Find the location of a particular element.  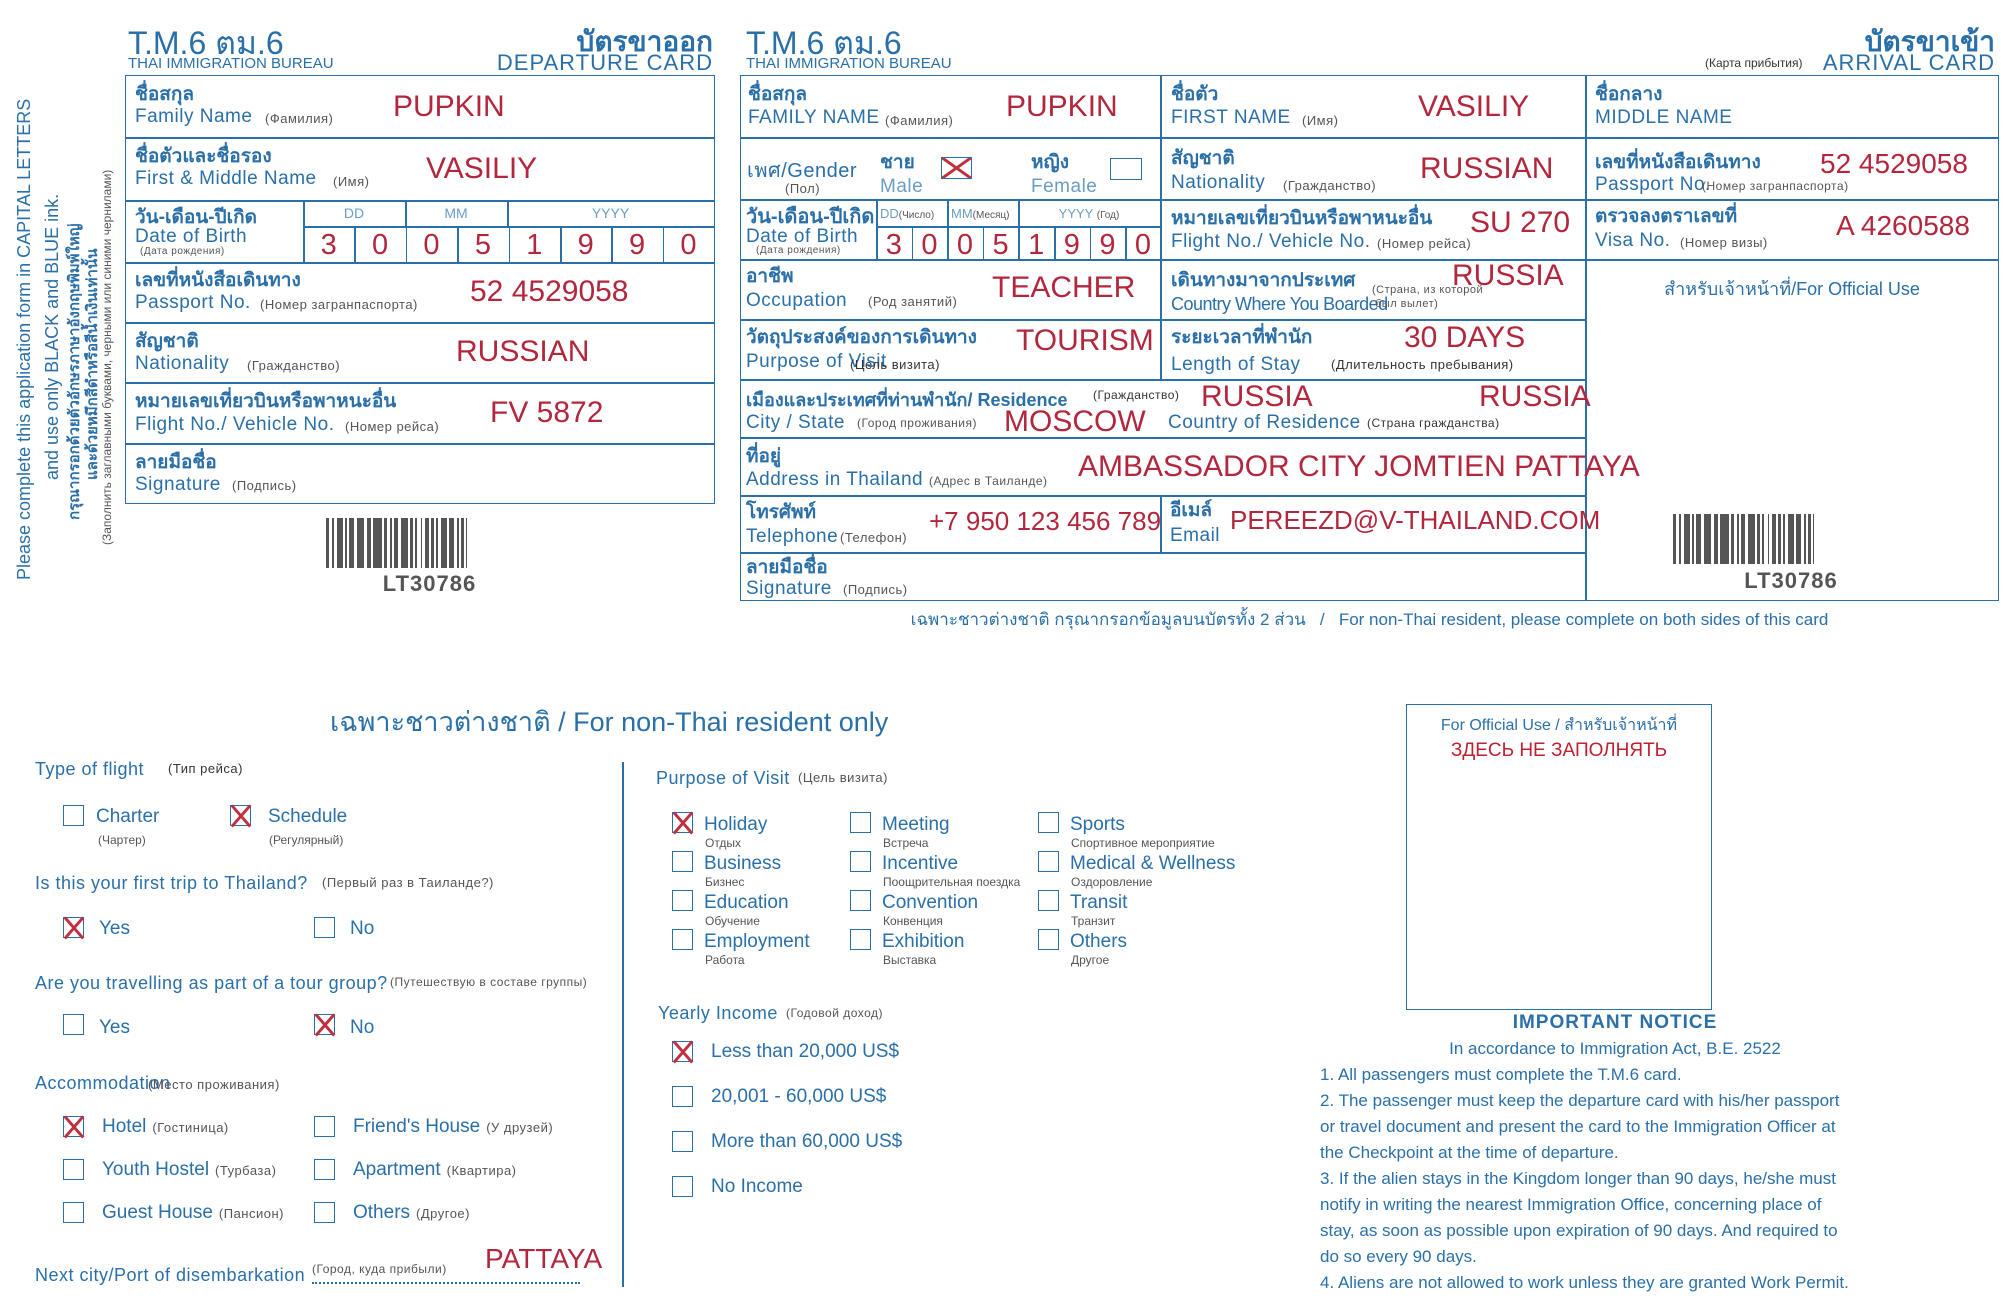

residence-ru-top: (Гражданство) is located at coordinates (1136, 395).